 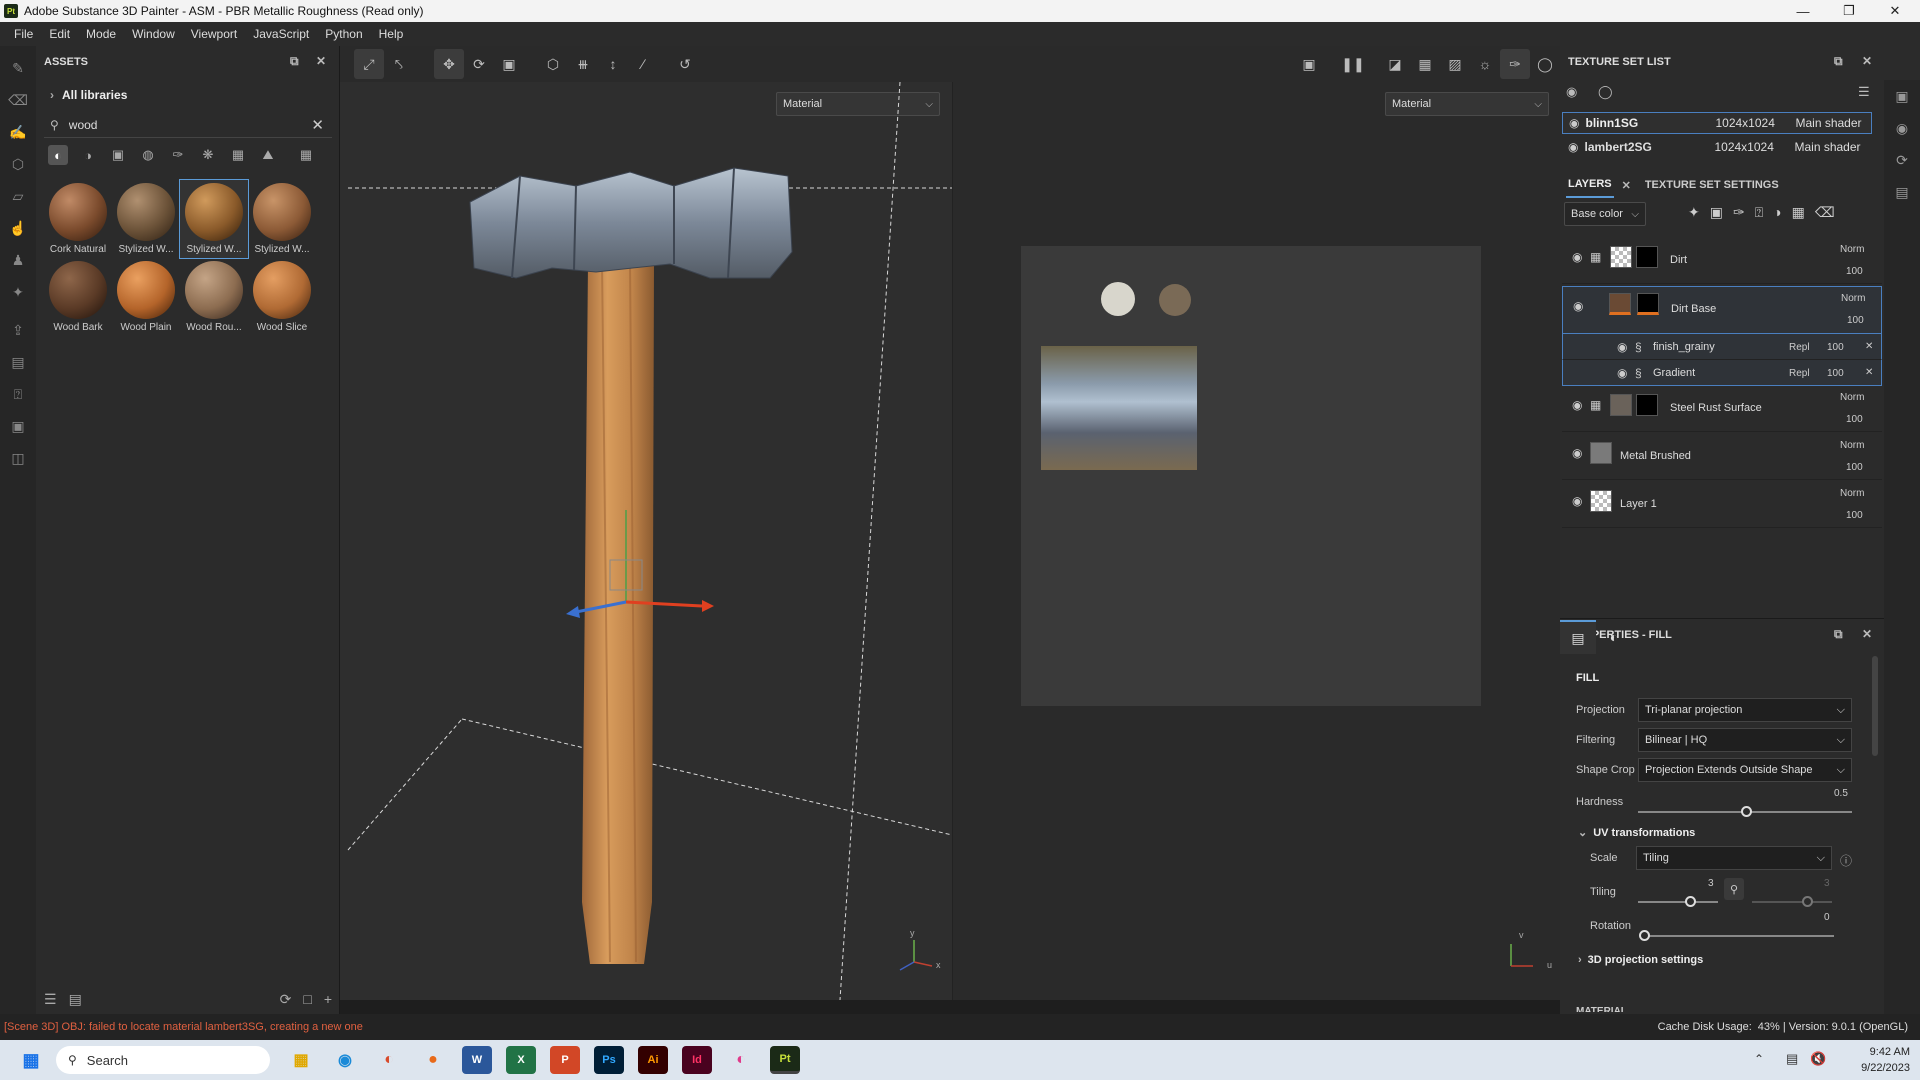 What do you see at coordinates (88, 95) in the screenshot?
I see `library-breadcrumb: › All libraries` at bounding box center [88, 95].